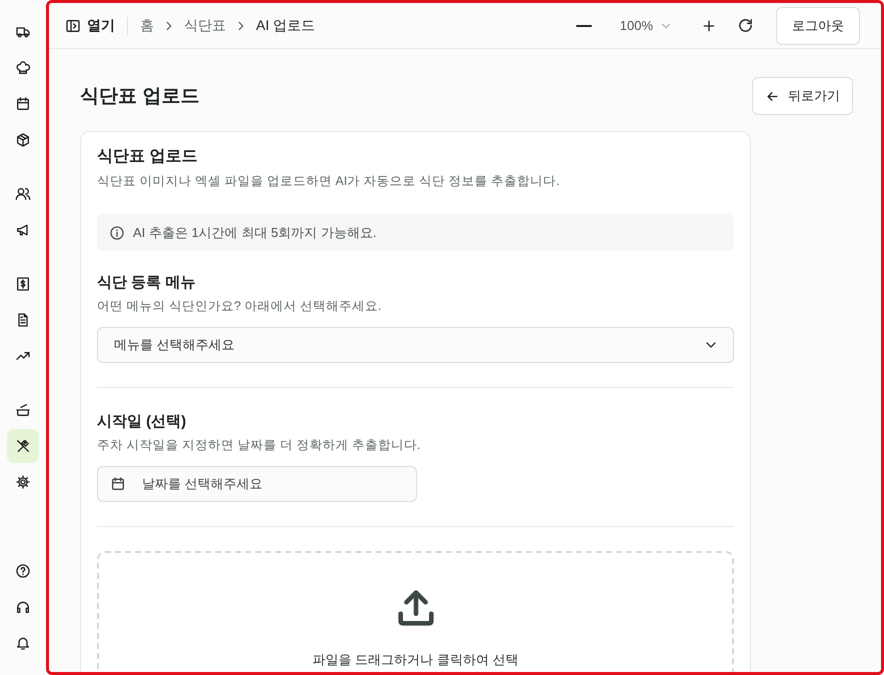 Image resolution: width=884 pixels, height=675 pixels. What do you see at coordinates (73, 26) in the screenshot?
I see `sidebar-panel-icon` at bounding box center [73, 26].